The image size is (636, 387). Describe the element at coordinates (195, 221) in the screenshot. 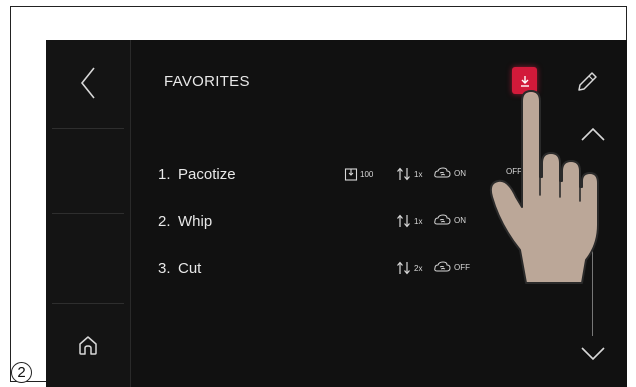

I see `favorite-name: Whip` at that location.